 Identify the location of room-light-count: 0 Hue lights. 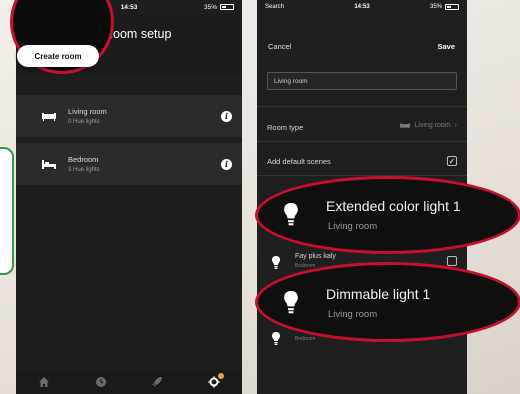
(84, 122).